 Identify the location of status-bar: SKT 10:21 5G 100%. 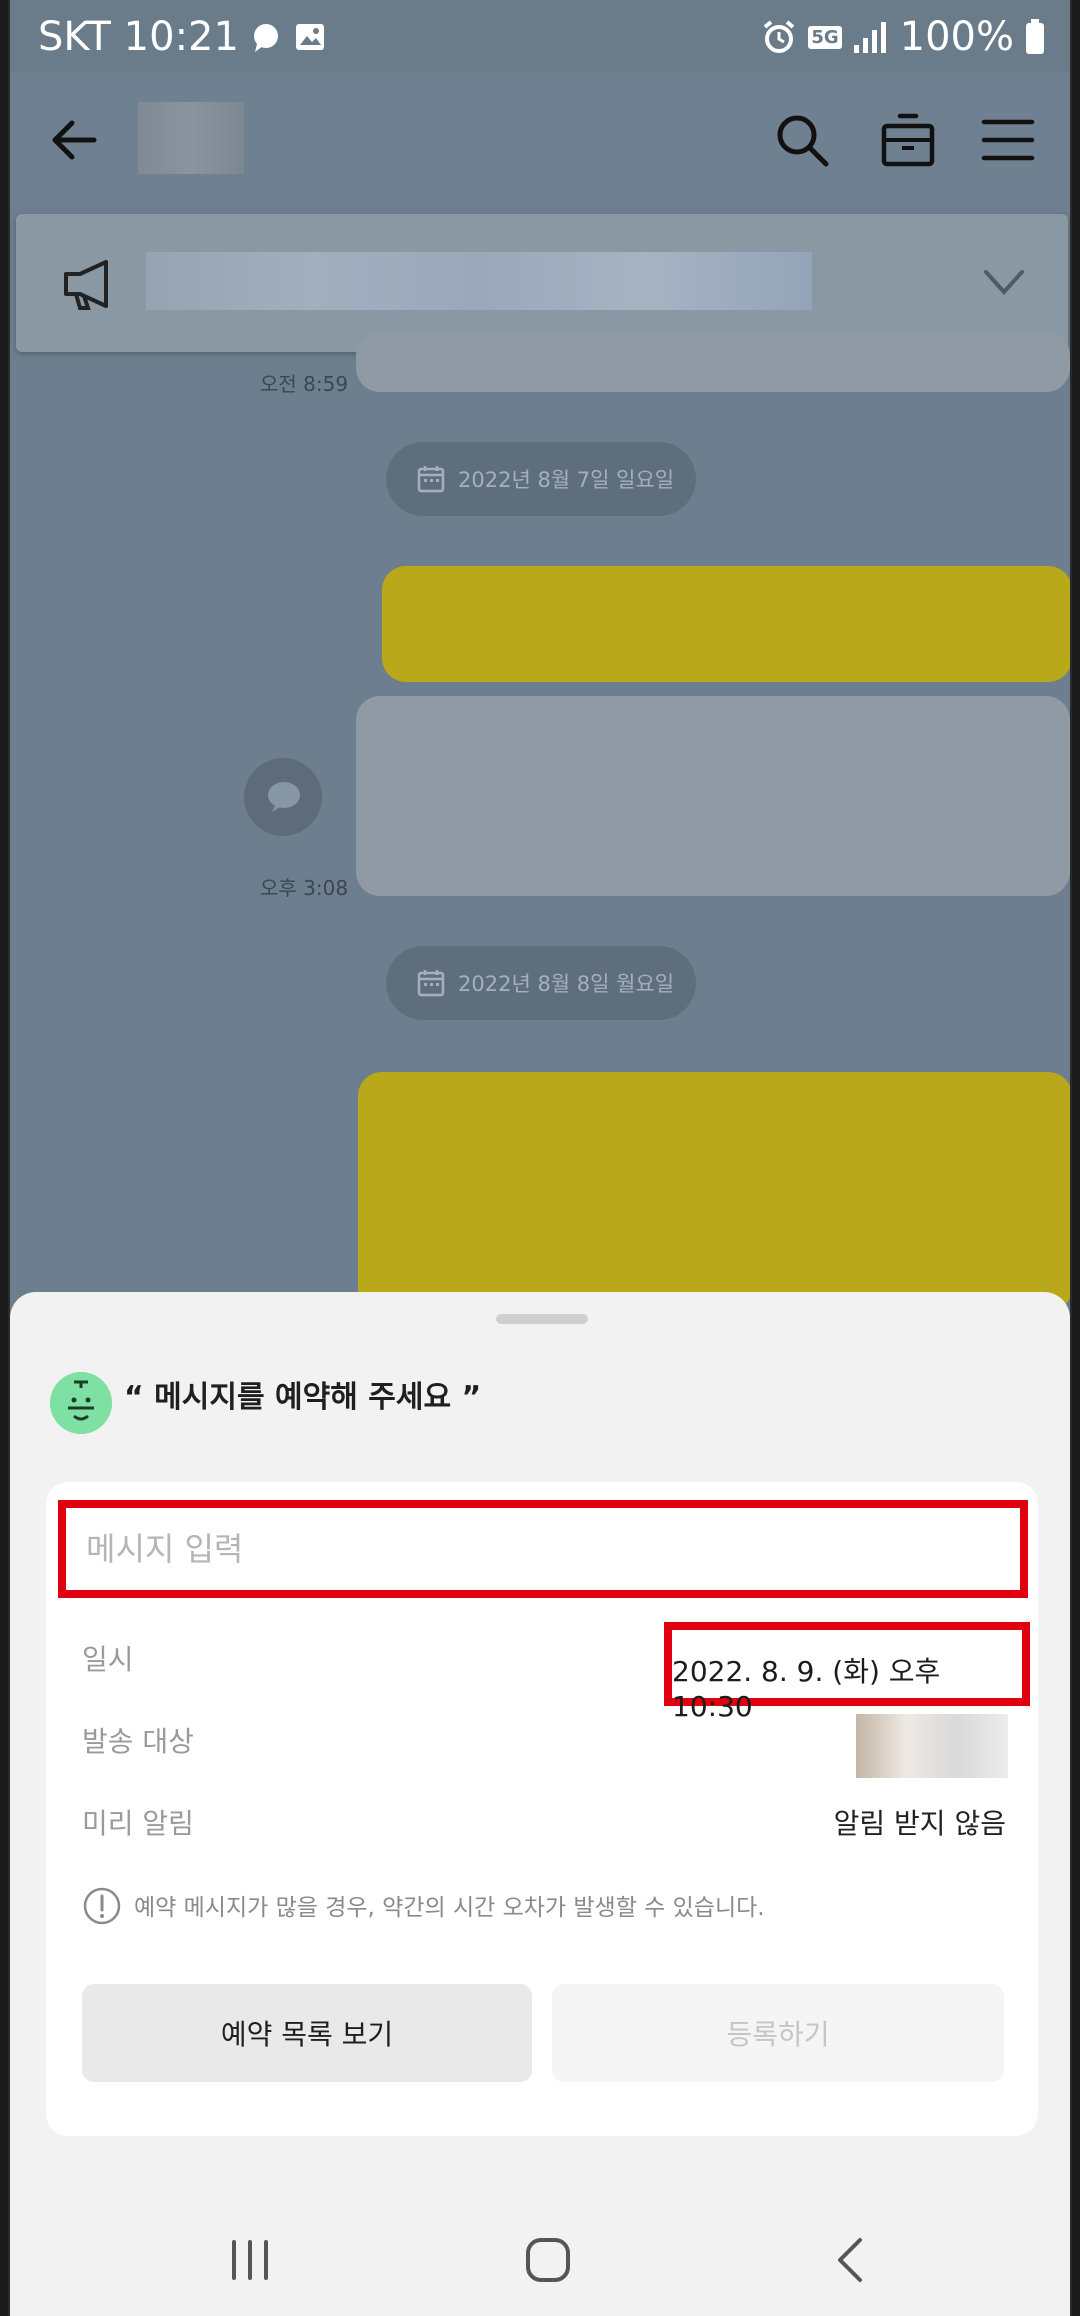
(540, 36).